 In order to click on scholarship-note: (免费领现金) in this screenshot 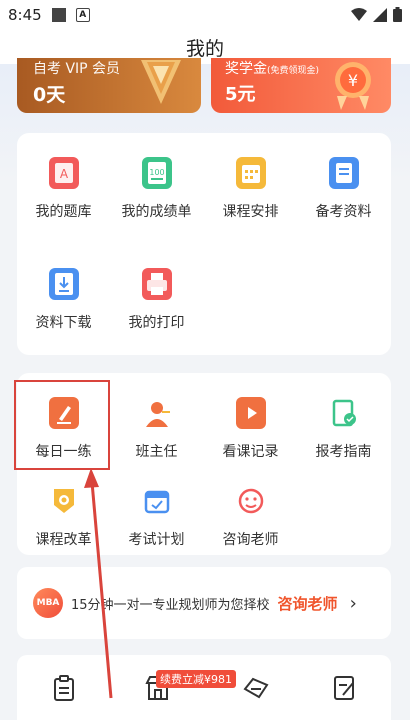, I will do `click(293, 71)`.